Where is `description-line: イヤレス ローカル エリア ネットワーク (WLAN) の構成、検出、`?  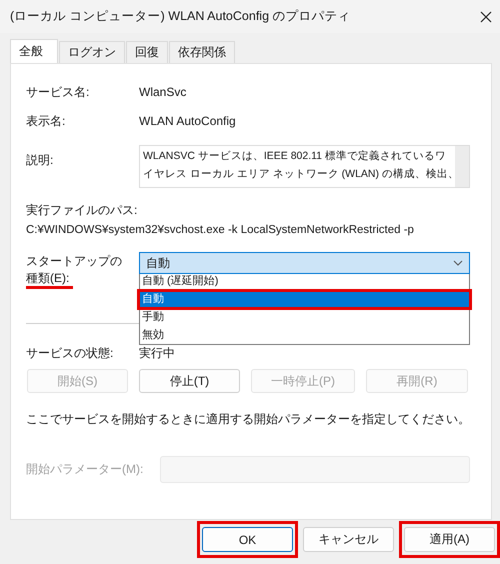
description-line: イヤレス ローカル エリア ネットワーク (WLAN) の構成、検出、 is located at coordinates (297, 174).